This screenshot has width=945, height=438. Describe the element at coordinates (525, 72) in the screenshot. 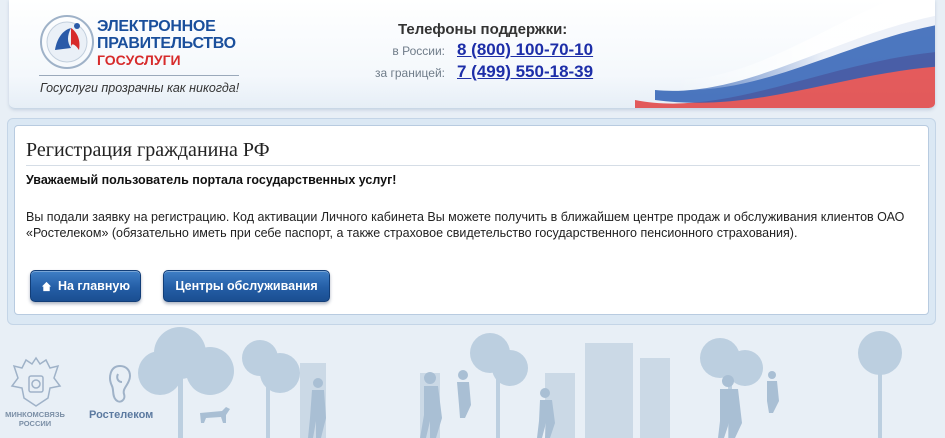

I see `phone-link-abroad: 7 (499) 550-18-39` at that location.